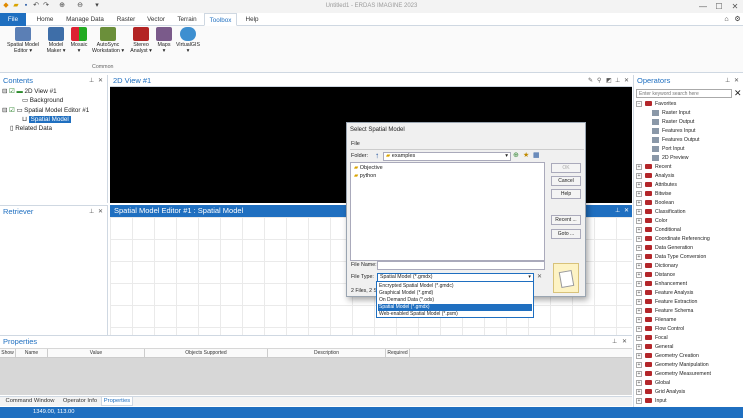  What do you see at coordinates (13, 19) in the screenshot?
I see `tab-file: File` at bounding box center [13, 19].